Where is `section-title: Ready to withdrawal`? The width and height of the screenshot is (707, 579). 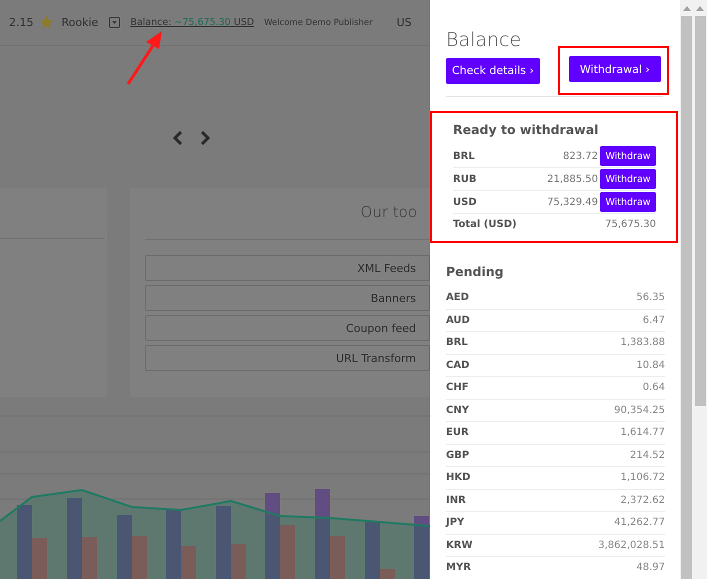 section-title: Ready to withdrawal is located at coordinates (526, 129).